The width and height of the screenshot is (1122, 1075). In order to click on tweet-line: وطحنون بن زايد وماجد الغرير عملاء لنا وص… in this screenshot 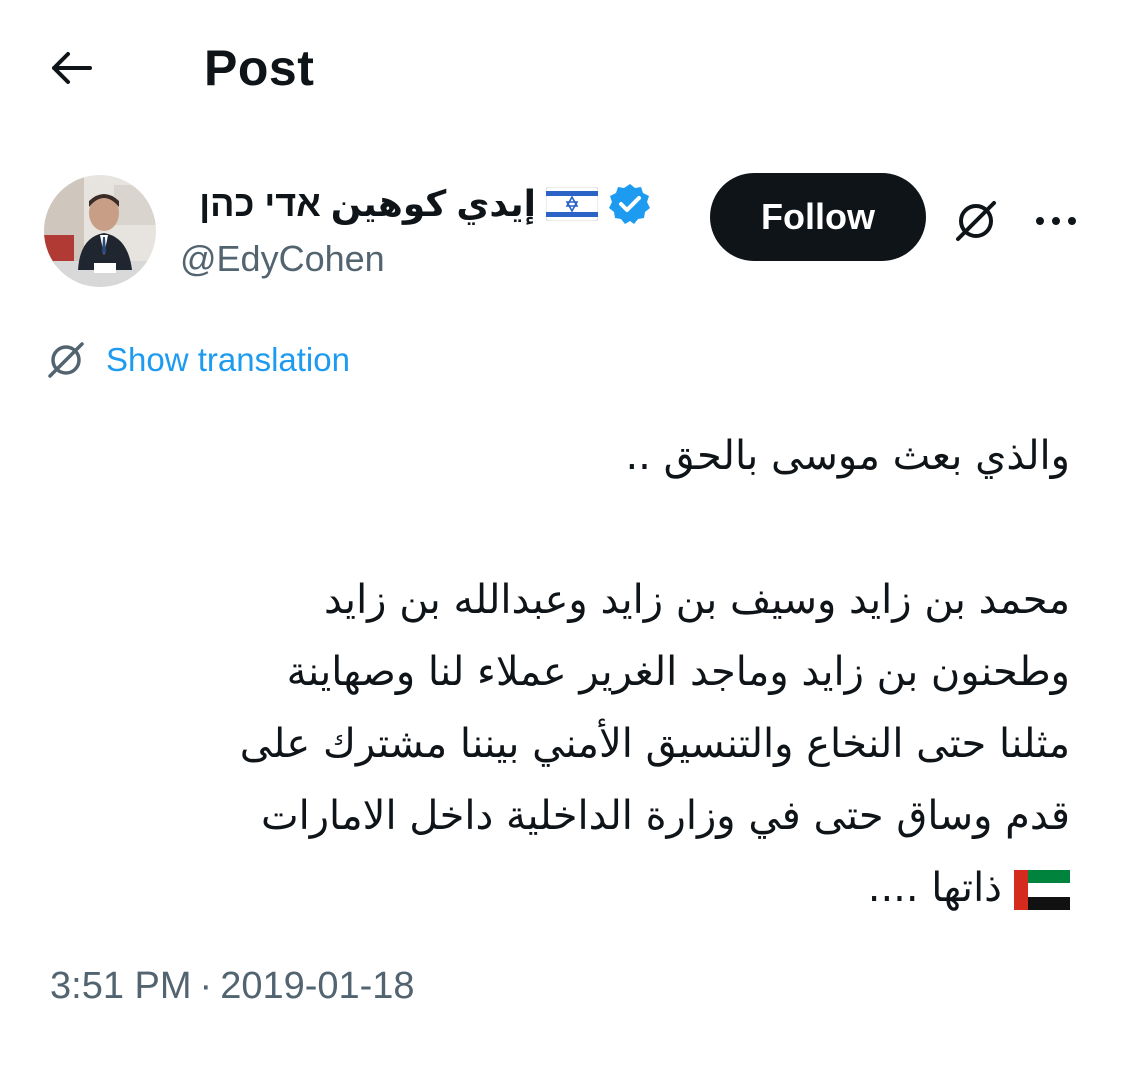, I will do `click(678, 672)`.